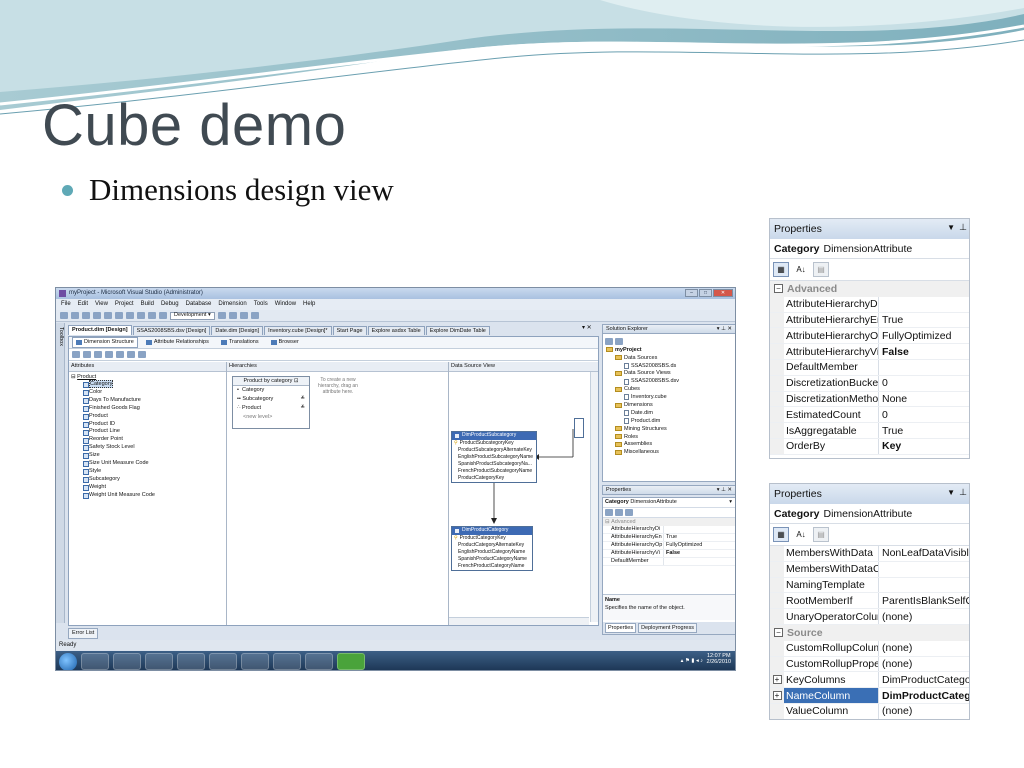  What do you see at coordinates (669, 503) in the screenshot?
I see `properties-small-category: Category DimensionAttribute ▾` at bounding box center [669, 503].